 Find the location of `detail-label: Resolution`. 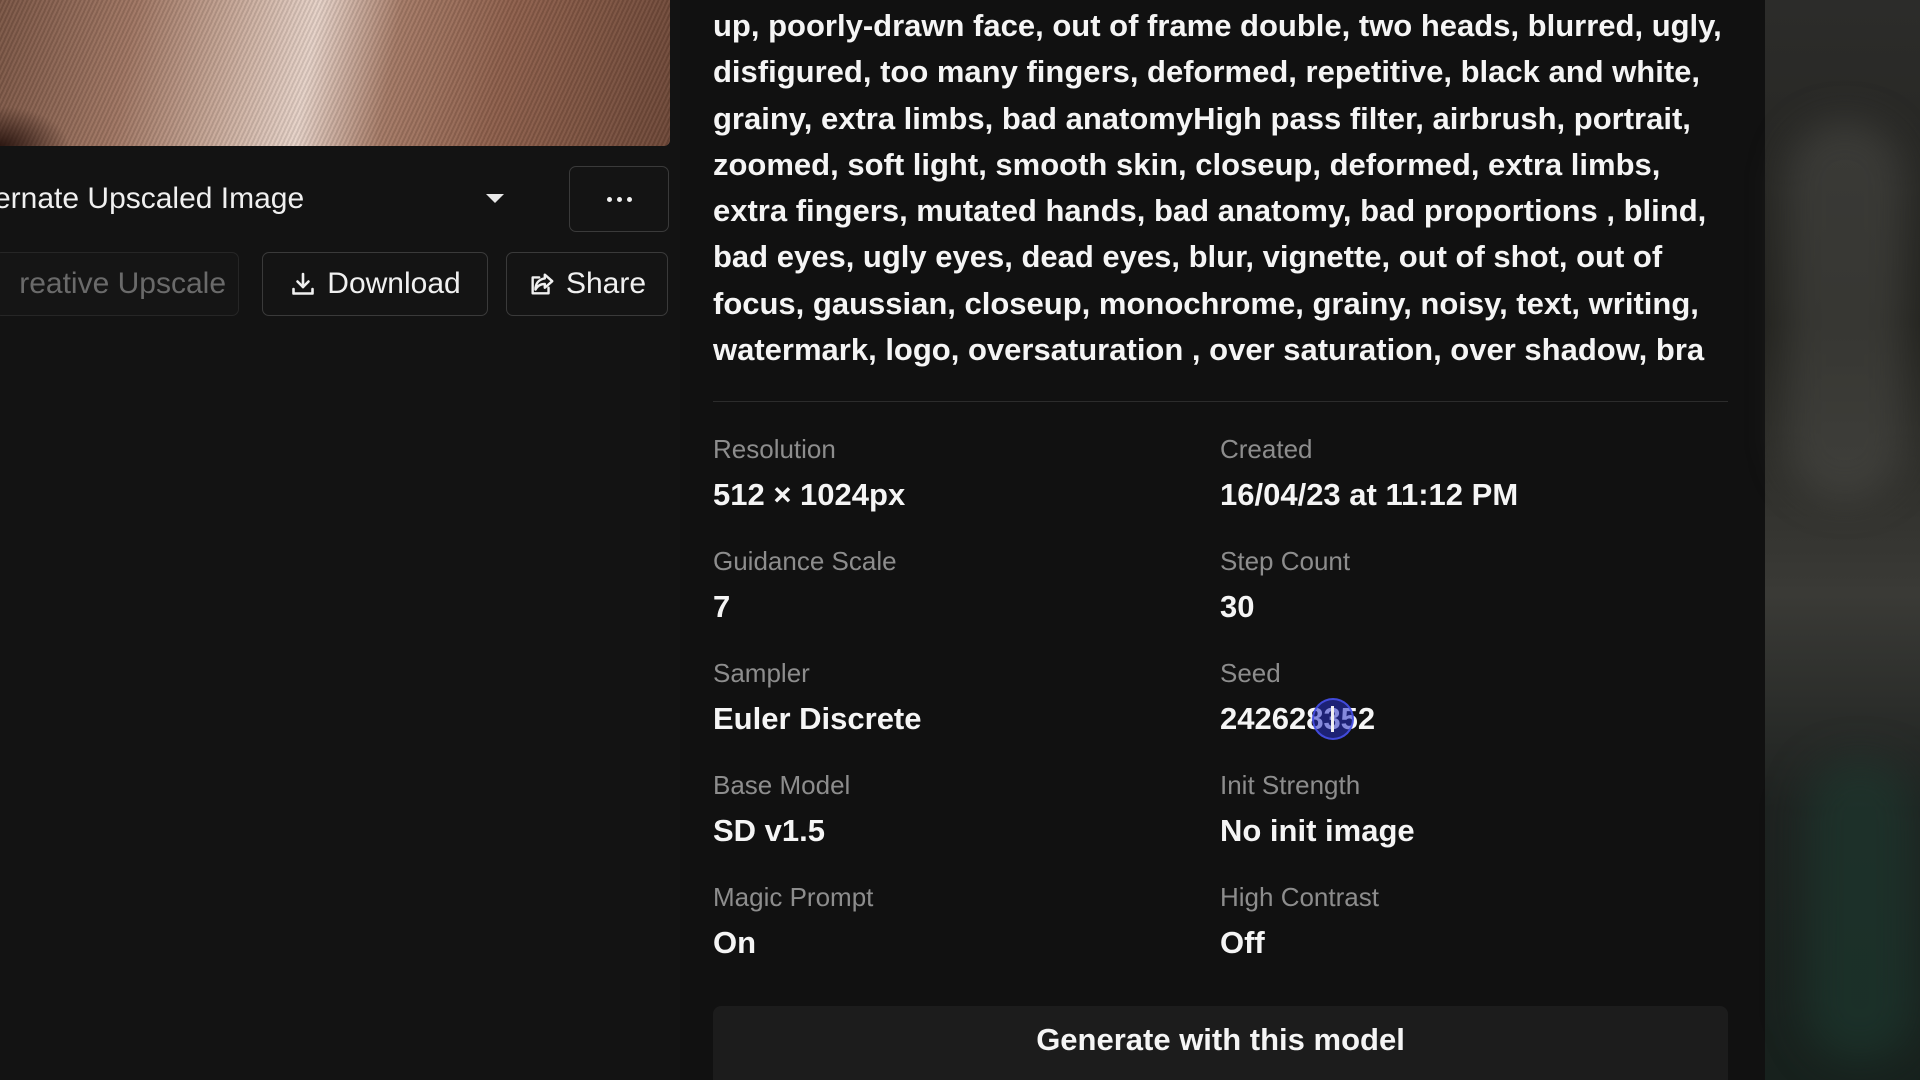

detail-label: Resolution is located at coordinates (774, 449).